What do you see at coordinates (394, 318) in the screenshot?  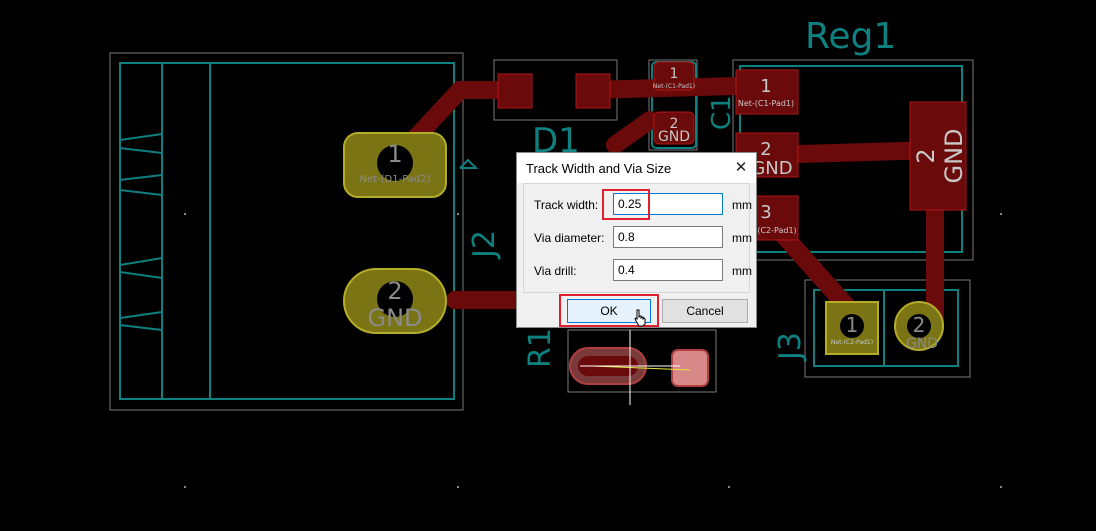 I see `j2-pad2-net: GND` at bounding box center [394, 318].